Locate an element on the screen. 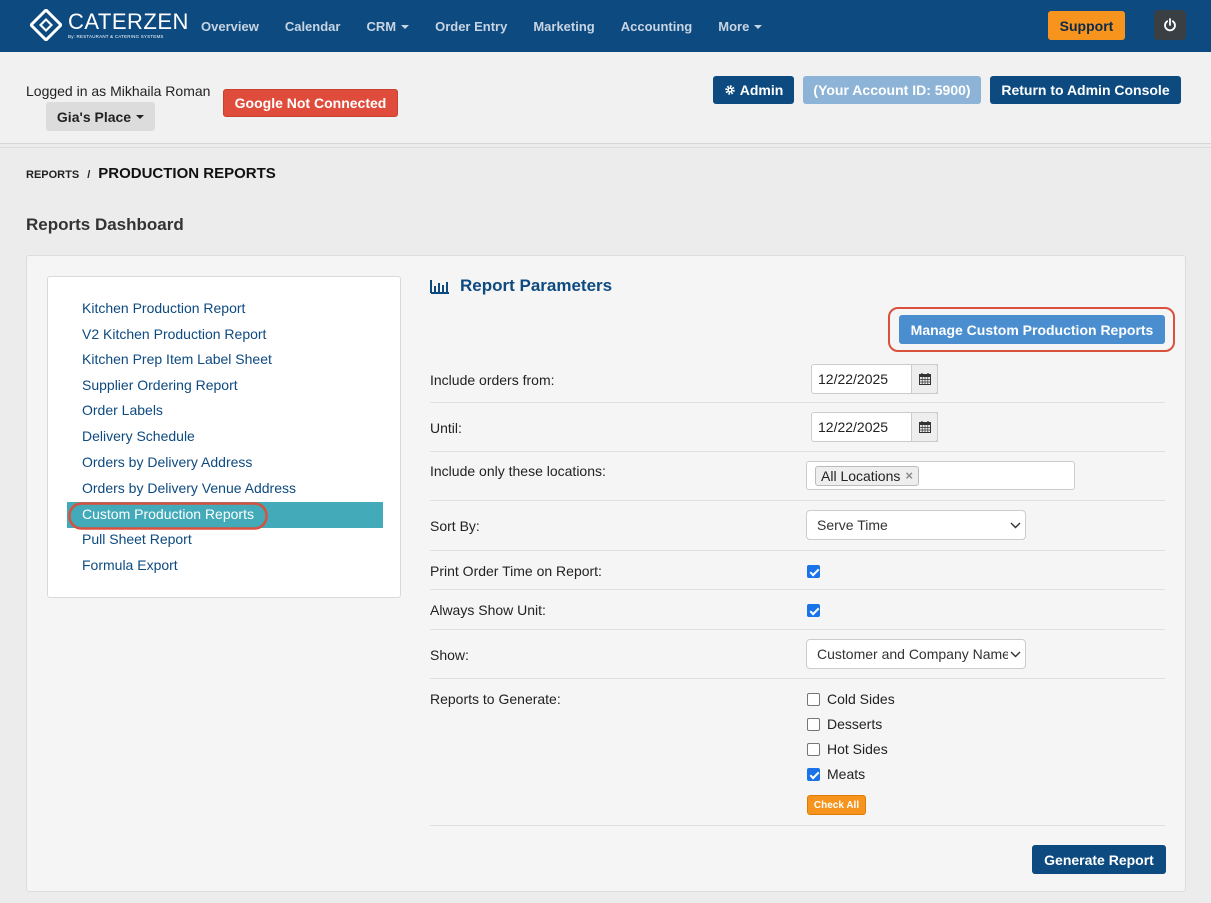 Image resolution: width=1211 pixels, height=903 pixels. support-button: Support is located at coordinates (1086, 25).